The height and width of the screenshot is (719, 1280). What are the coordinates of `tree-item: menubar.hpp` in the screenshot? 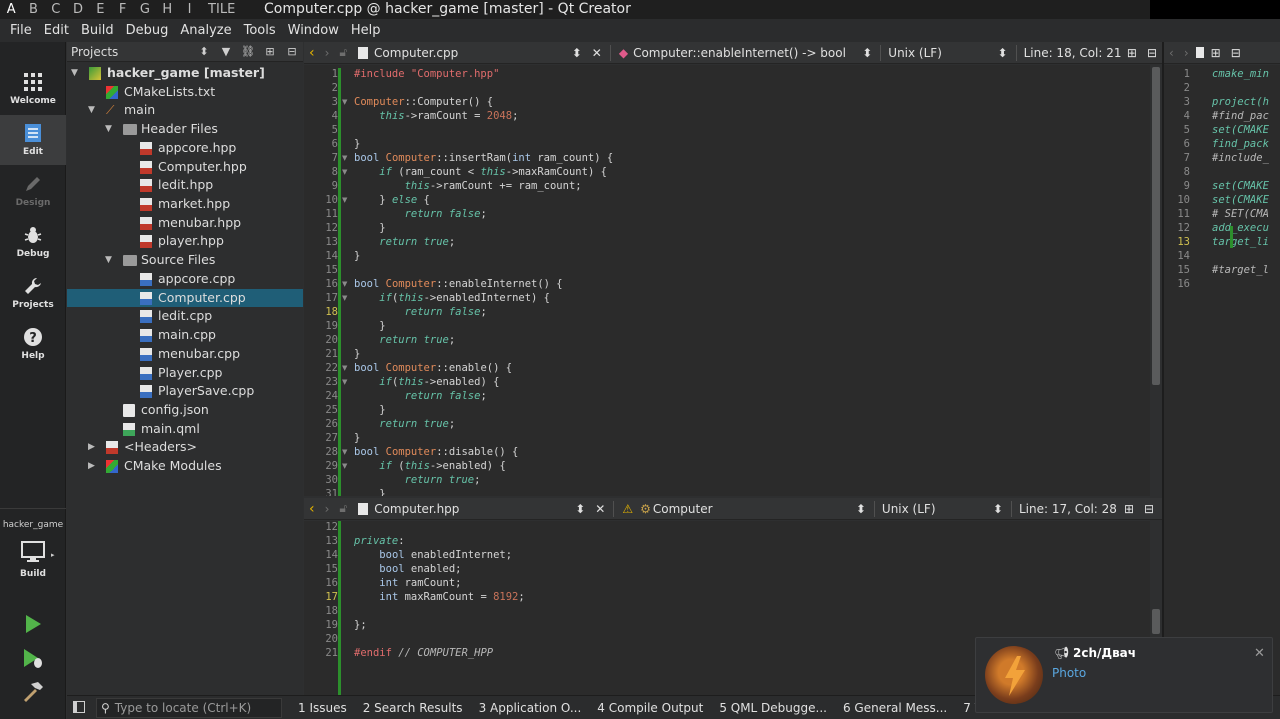 It's located at (185, 223).